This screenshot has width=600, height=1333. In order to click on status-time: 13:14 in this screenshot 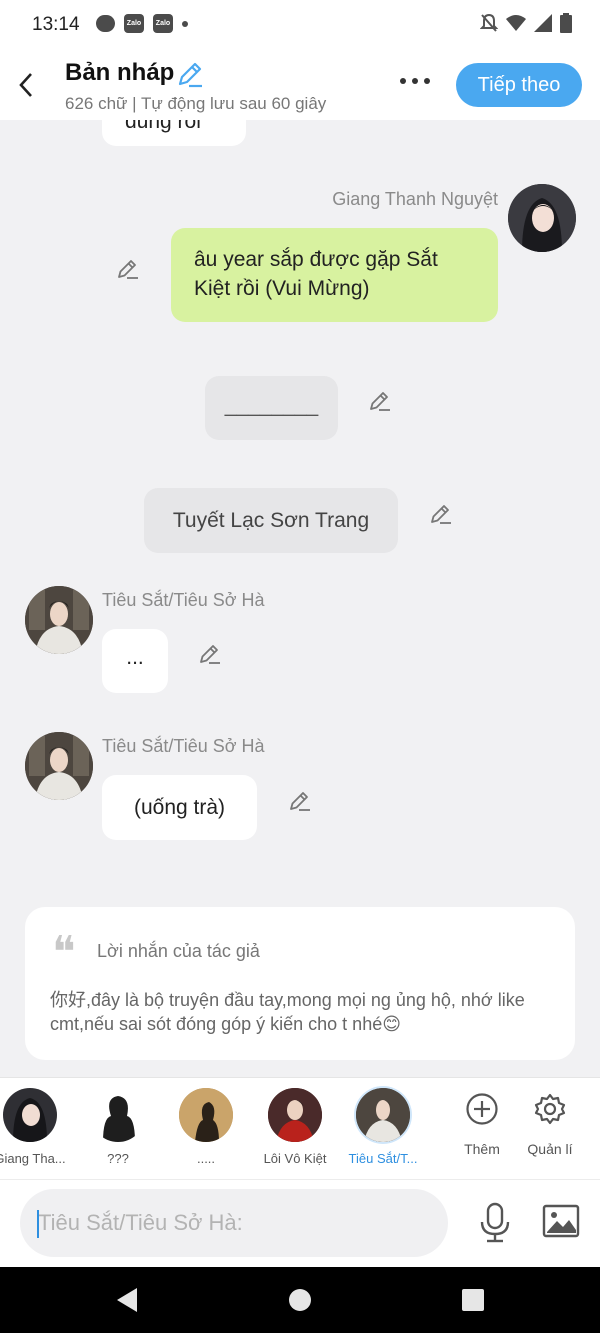, I will do `click(56, 24)`.